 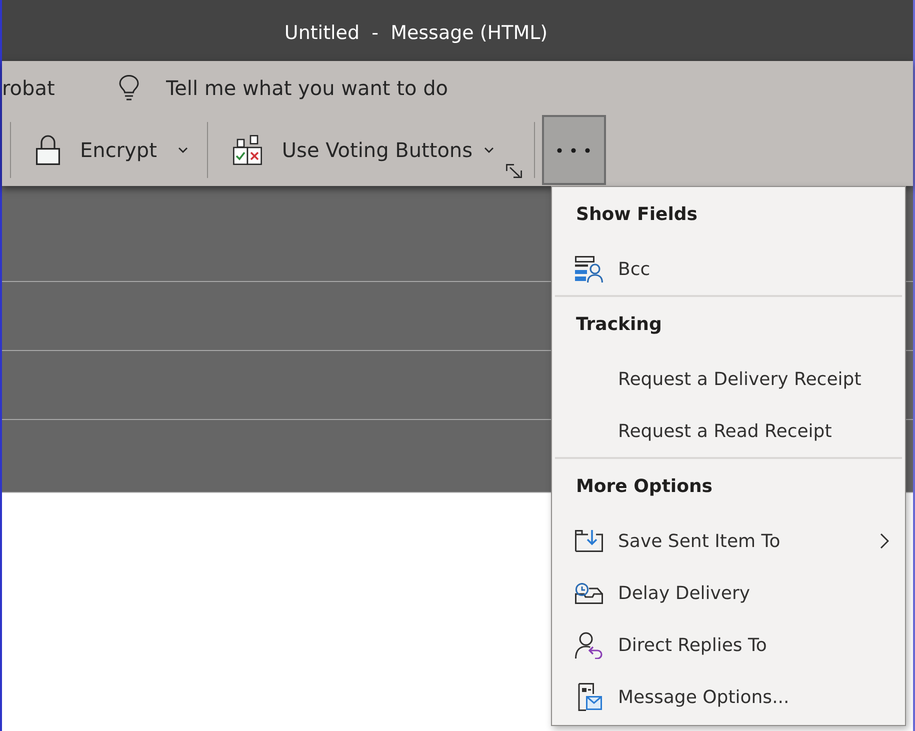 I want to click on tell-me-field: Tell me what you want to do, so click(x=316, y=87).